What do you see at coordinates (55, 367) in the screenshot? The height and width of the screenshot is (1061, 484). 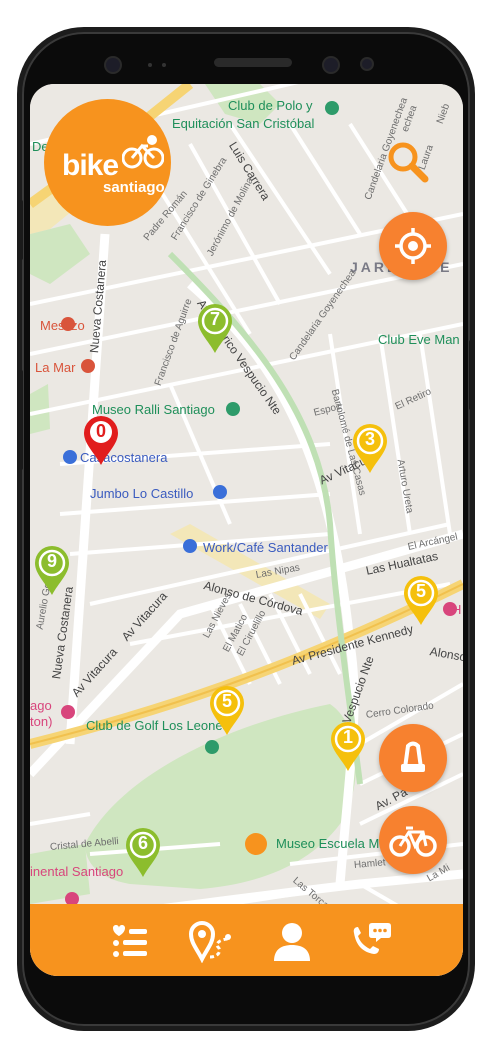 I see `place-label-la-mar: La Mar` at bounding box center [55, 367].